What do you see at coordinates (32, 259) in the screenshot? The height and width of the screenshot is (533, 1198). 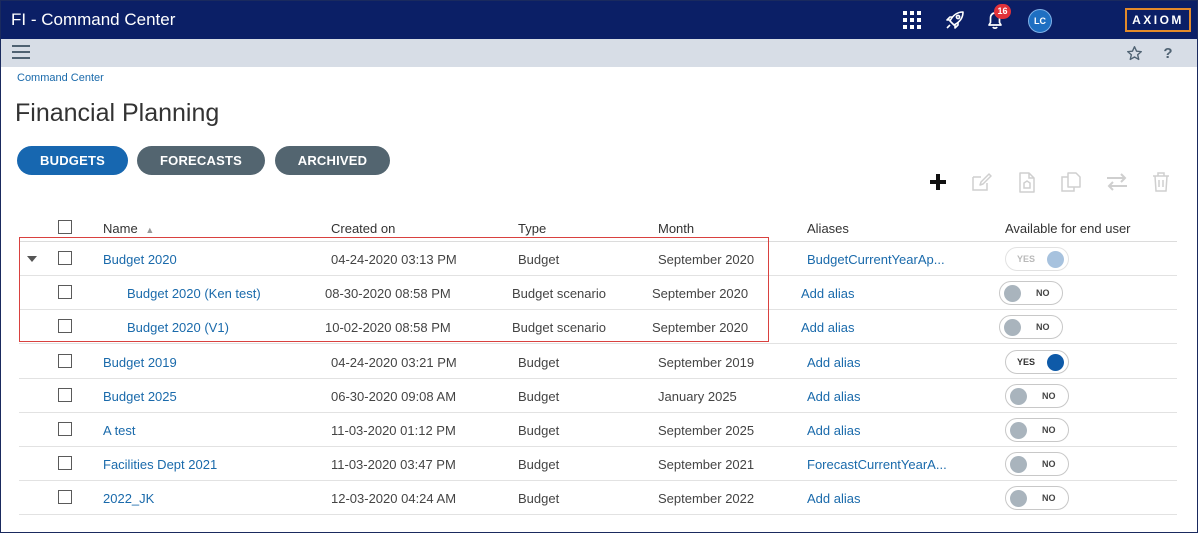 I see `collapse-caret-icon` at bounding box center [32, 259].